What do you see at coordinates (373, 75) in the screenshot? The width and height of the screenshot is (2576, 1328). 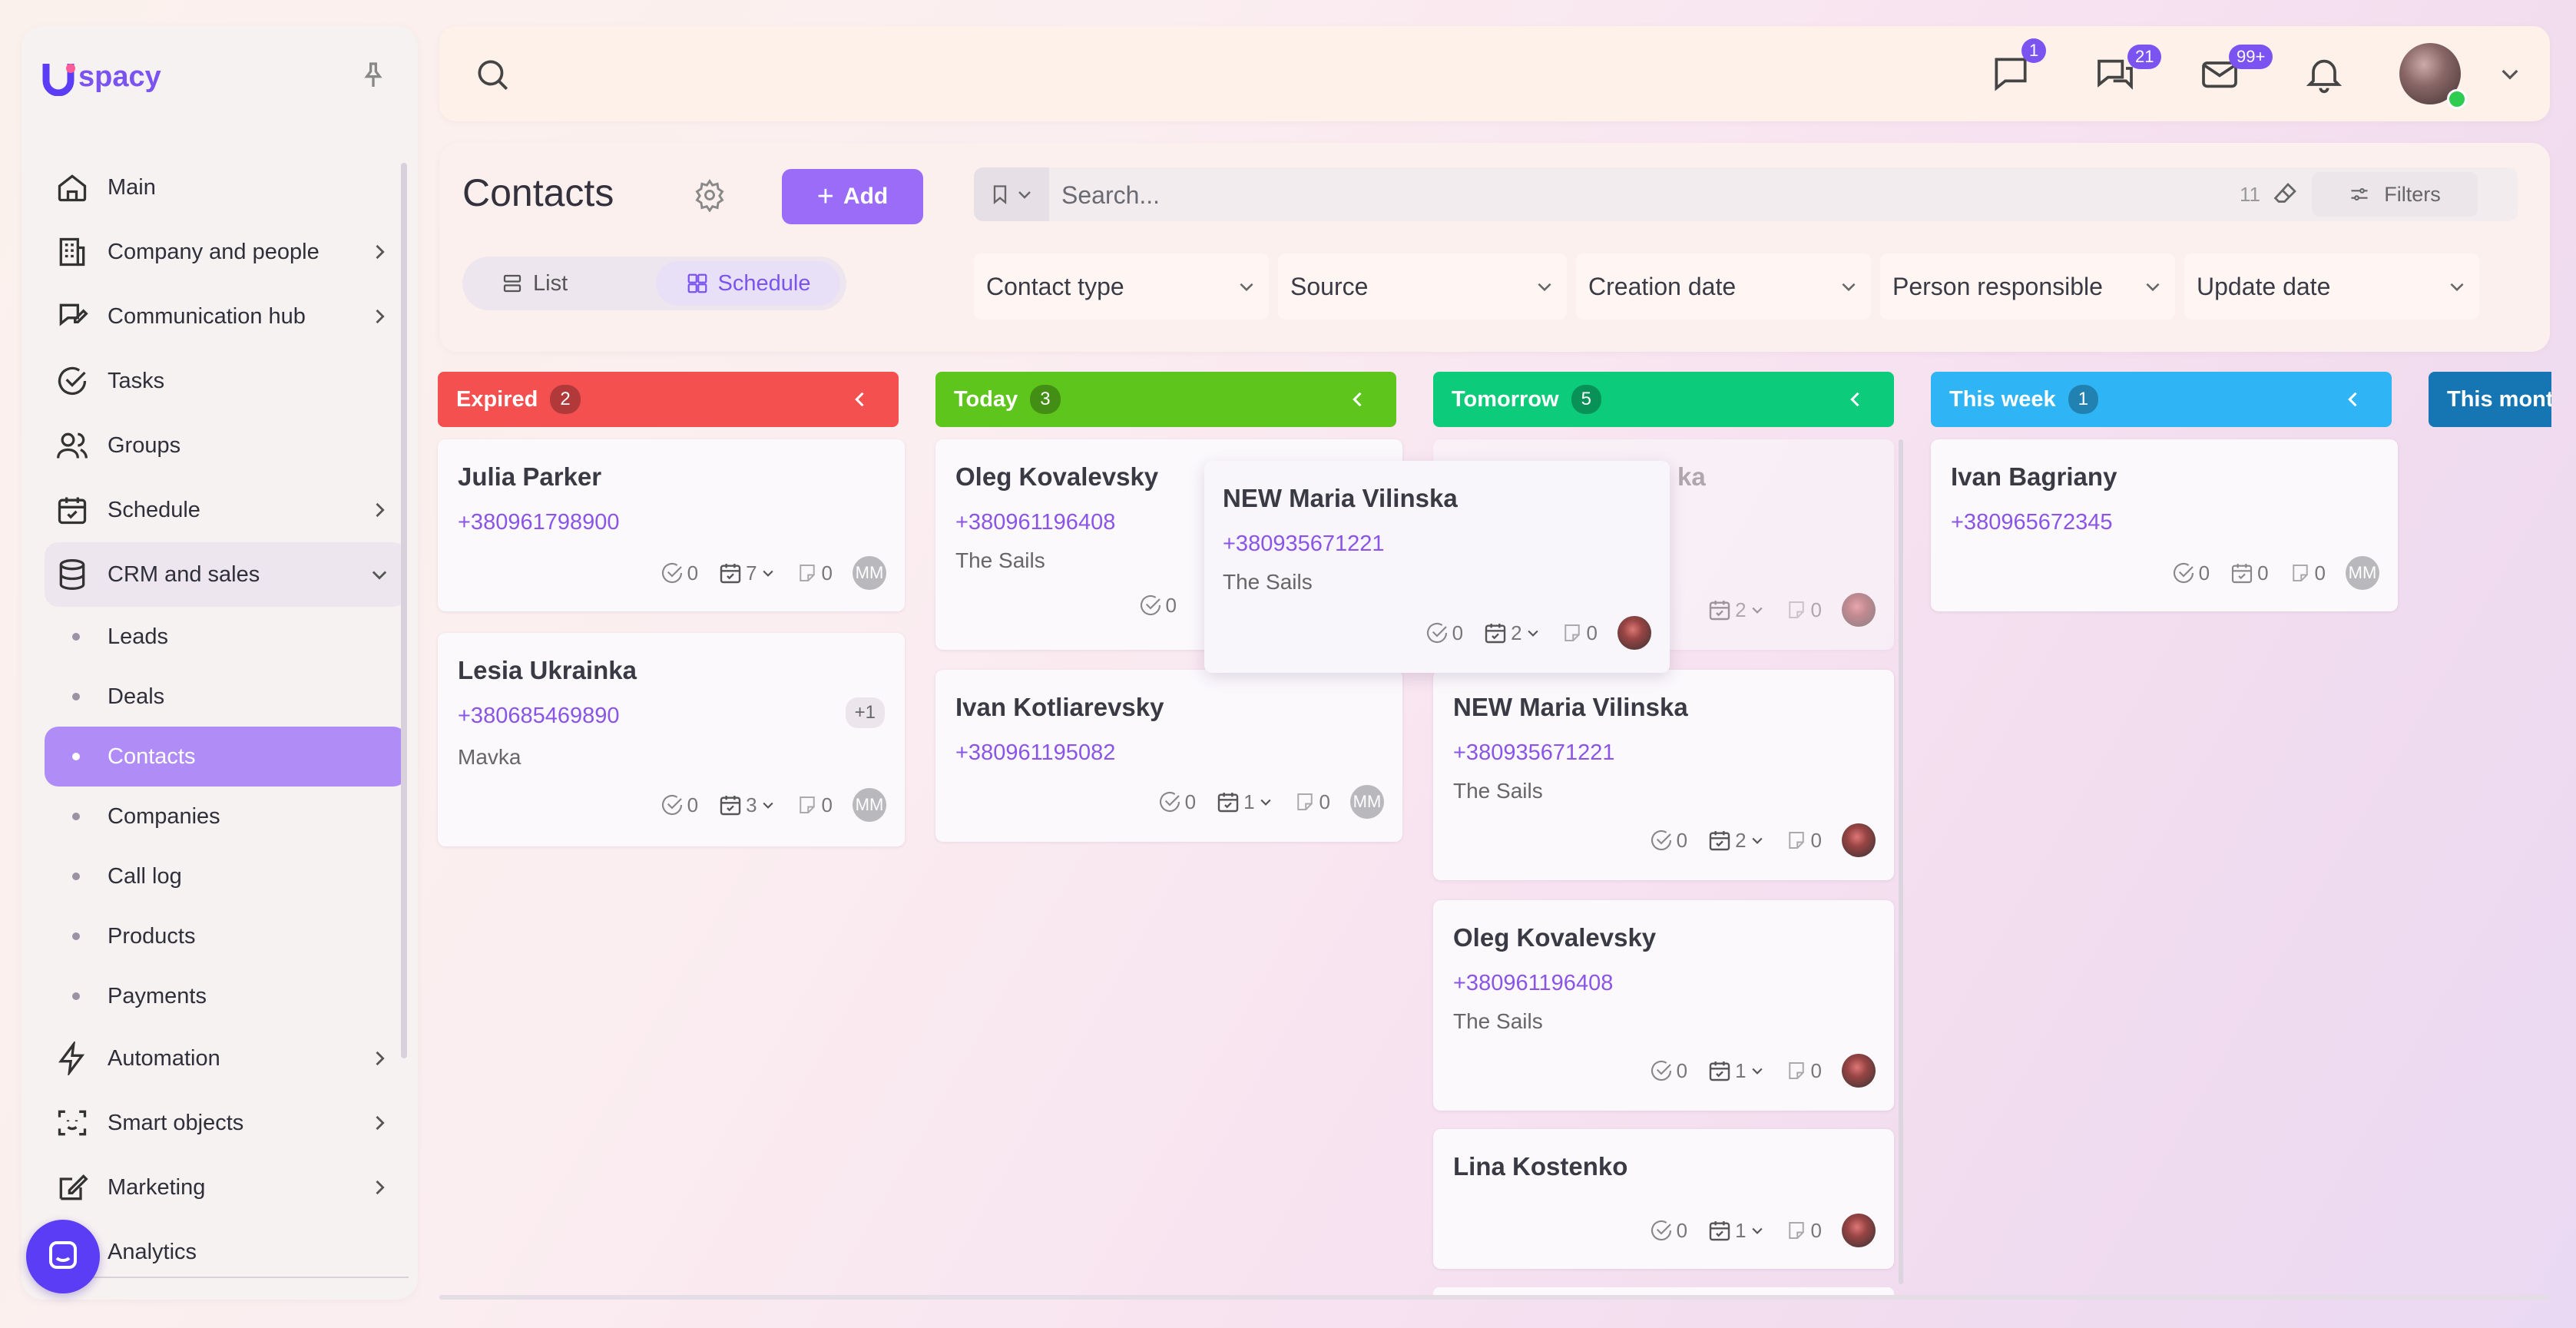 I see `pin-icon` at bounding box center [373, 75].